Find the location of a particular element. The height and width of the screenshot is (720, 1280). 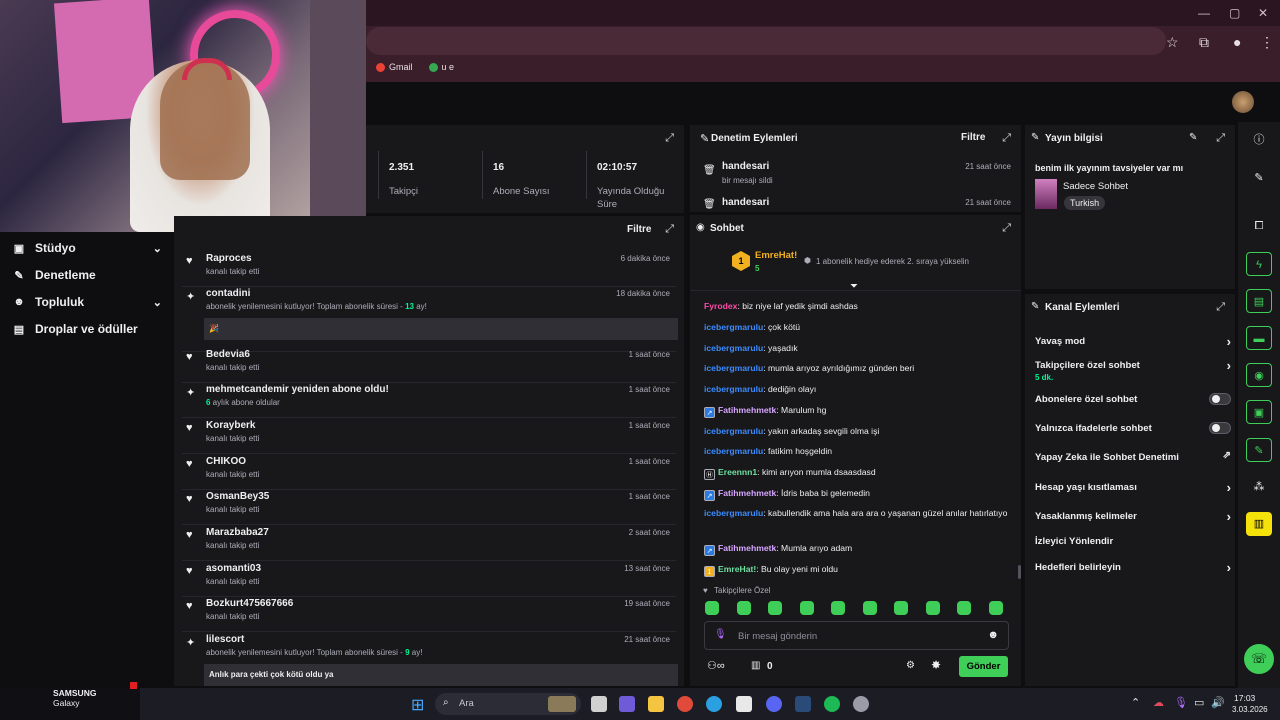

mod-wrench-icon: ✎ is located at coordinates (1259, 450).